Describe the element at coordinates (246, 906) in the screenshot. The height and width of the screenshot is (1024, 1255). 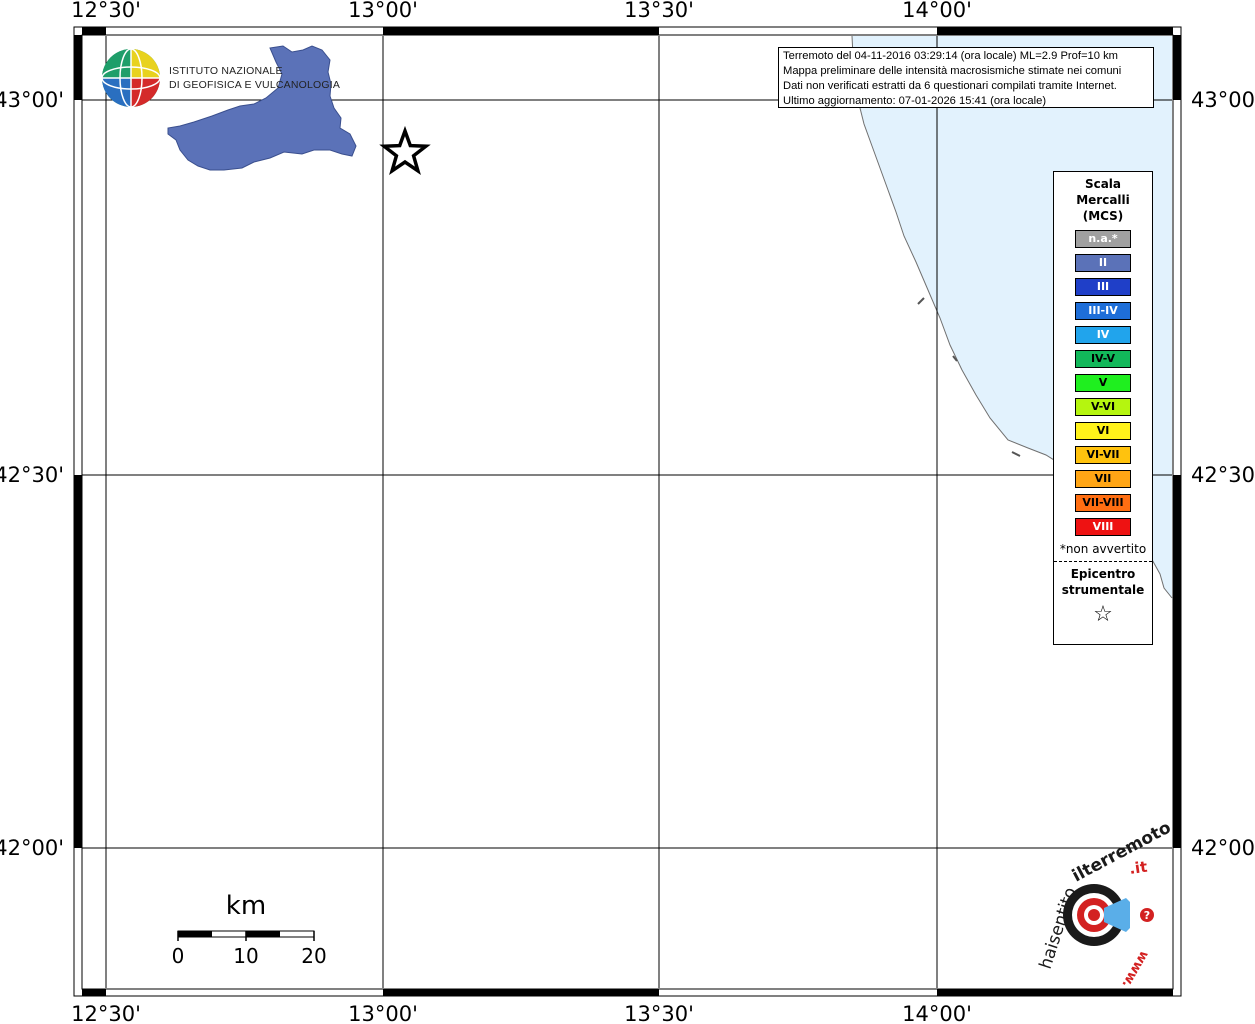
I see `scale-unit: km` at that location.